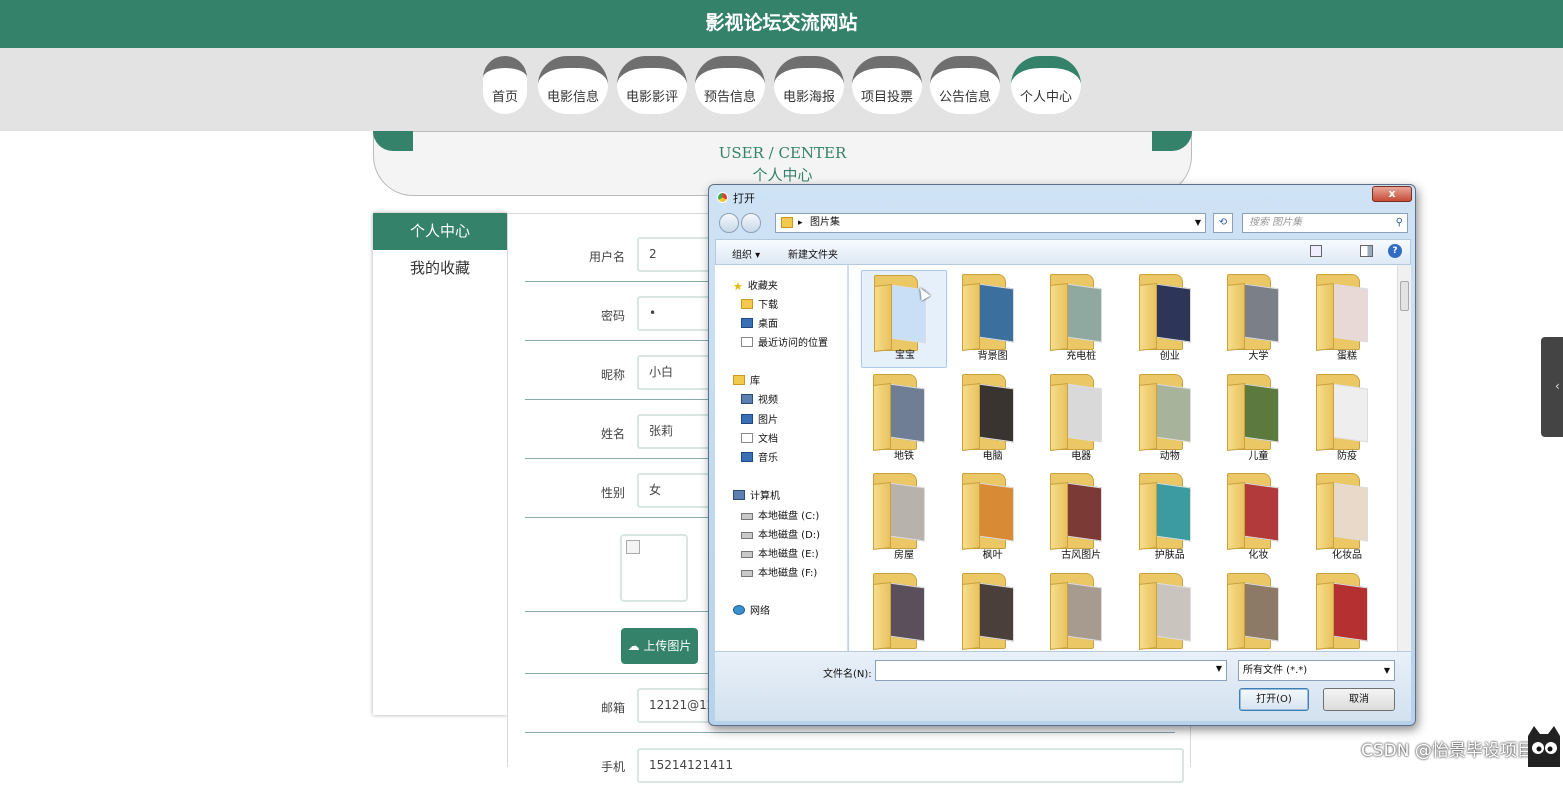 This screenshot has height=792, width=1563. What do you see at coordinates (1170, 419) in the screenshot?
I see `folder-tile: 动物` at bounding box center [1170, 419].